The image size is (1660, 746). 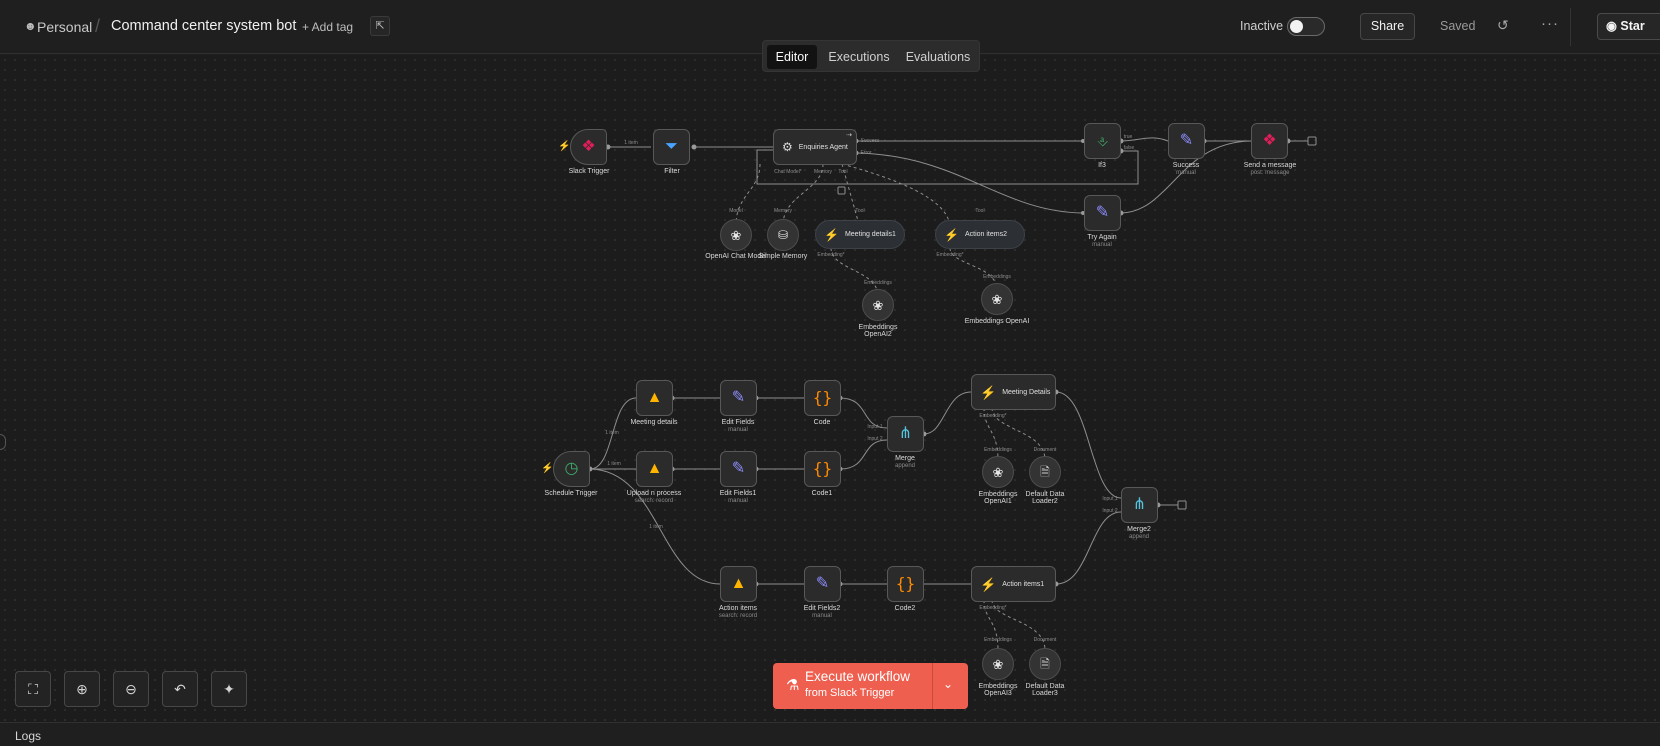 I want to click on saved-status: Saved, so click(x=1458, y=26).